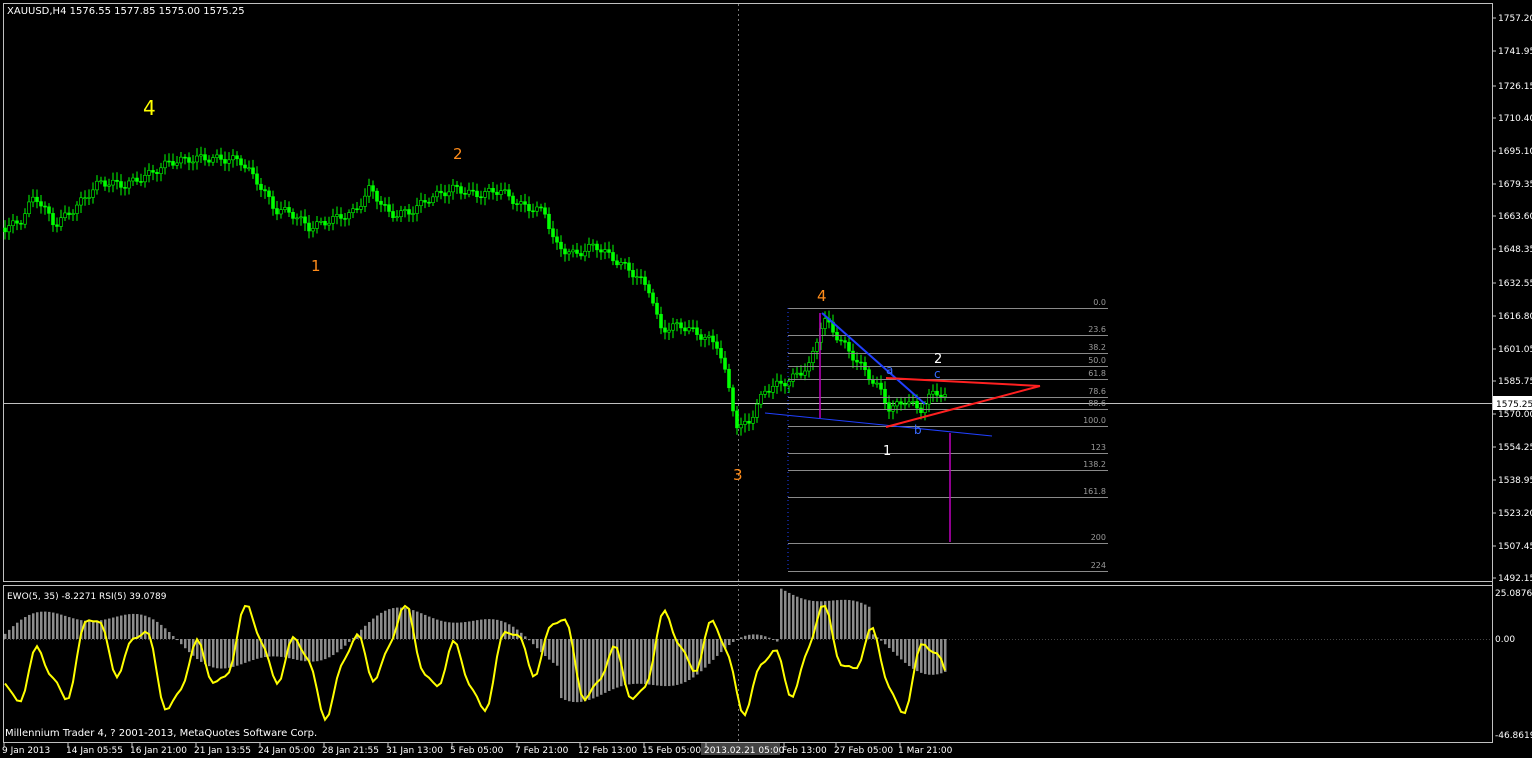 Image resolution: width=1532 pixels, height=758 pixels. I want to click on trendline-blue-down, so click(873, 358).